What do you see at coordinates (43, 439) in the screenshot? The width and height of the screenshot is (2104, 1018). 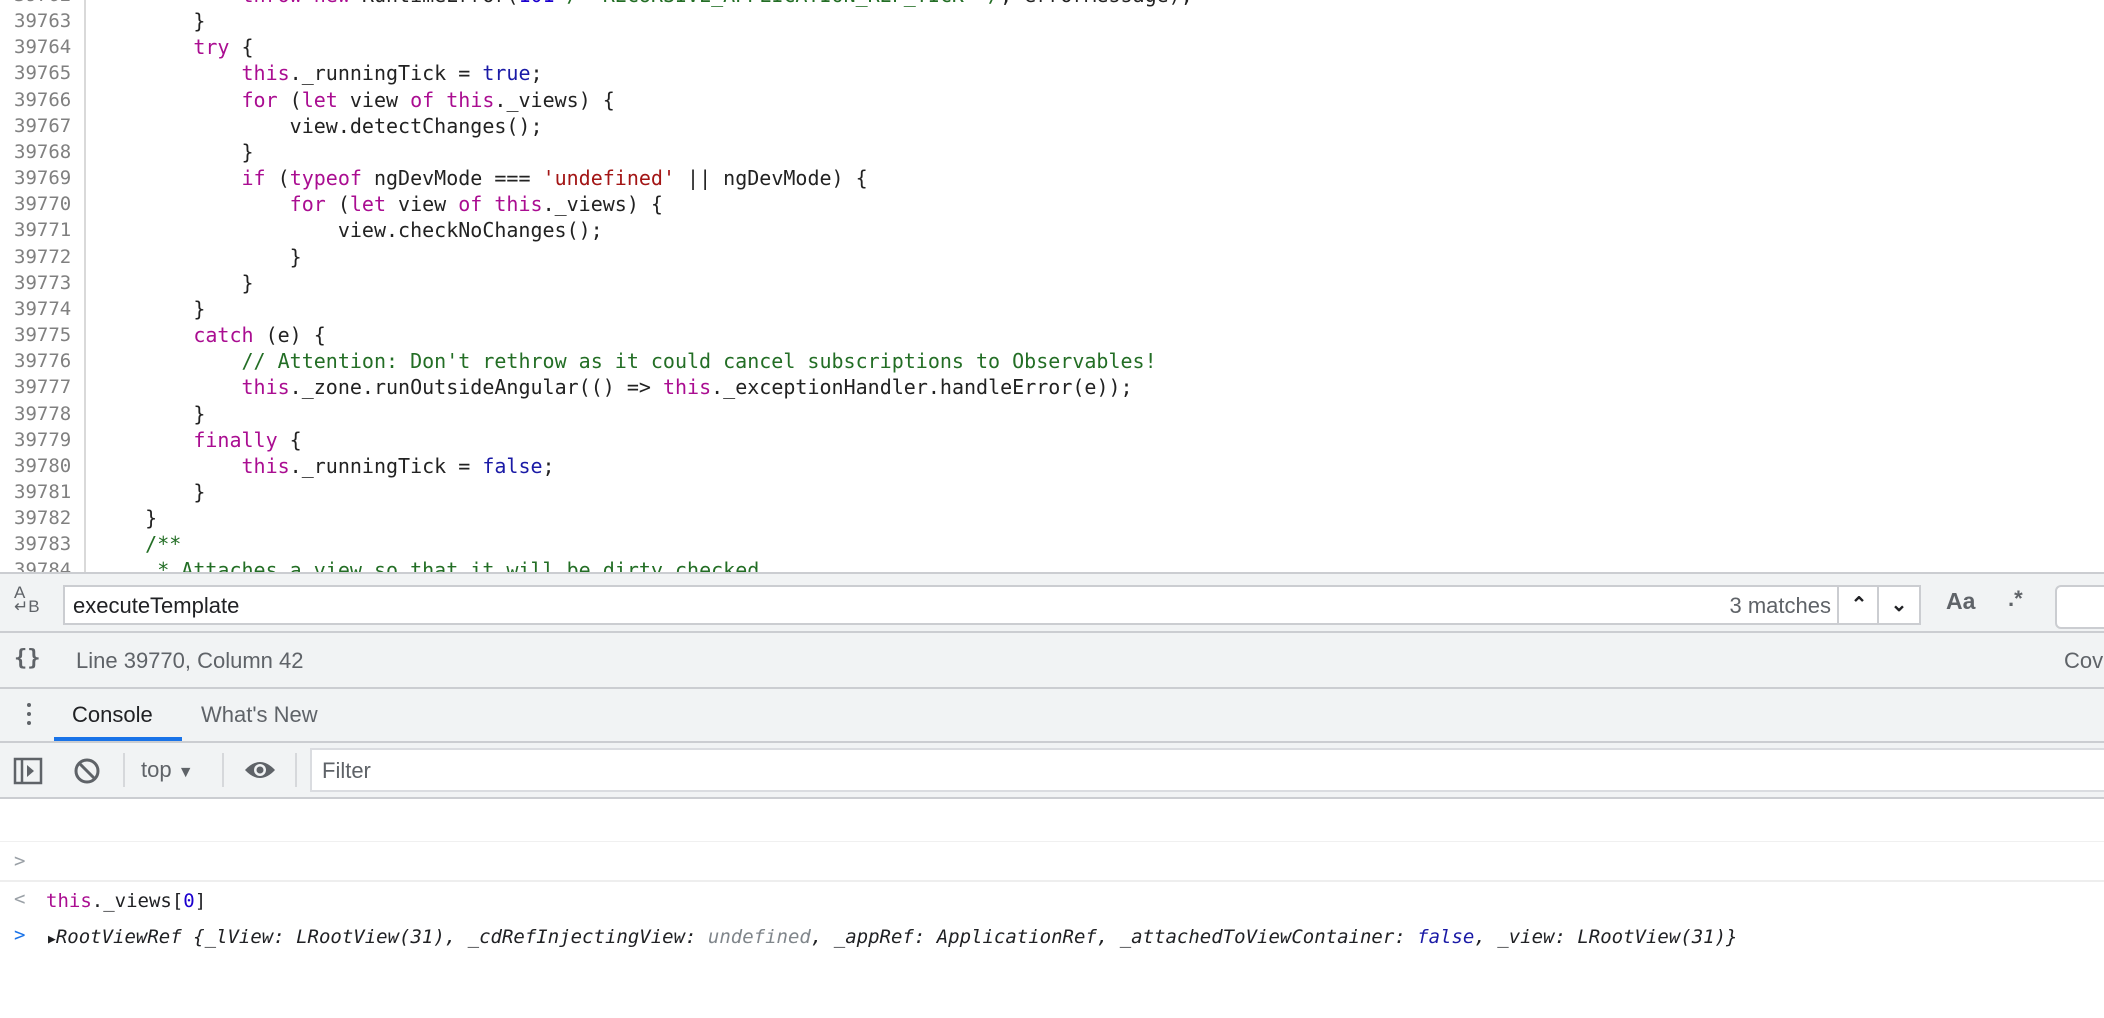 I see `line-number: 39779` at bounding box center [43, 439].